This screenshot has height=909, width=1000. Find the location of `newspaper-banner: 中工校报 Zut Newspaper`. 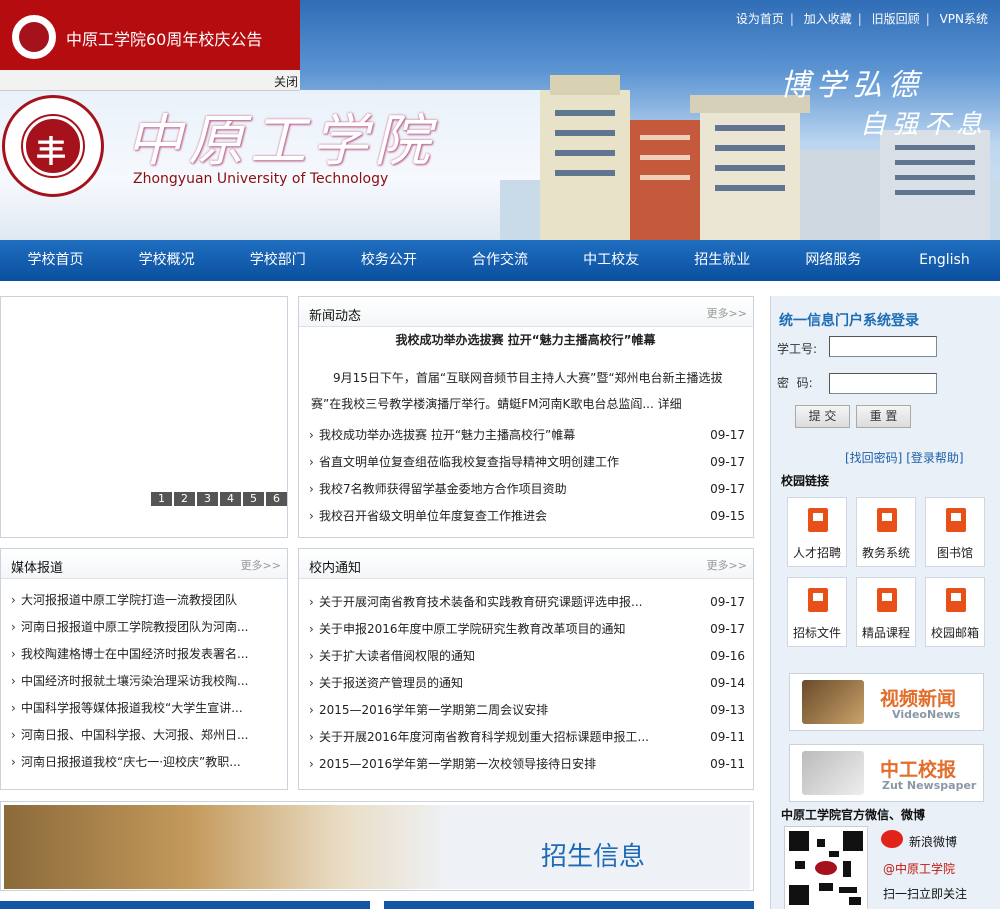

newspaper-banner: 中工校报 Zut Newspaper is located at coordinates (886, 773).